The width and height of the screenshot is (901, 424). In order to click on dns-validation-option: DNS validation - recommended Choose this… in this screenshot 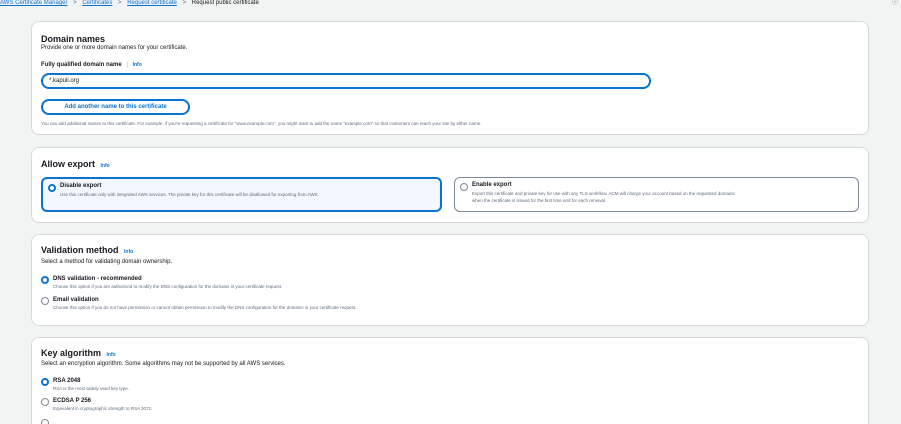, I will do `click(391, 283)`.